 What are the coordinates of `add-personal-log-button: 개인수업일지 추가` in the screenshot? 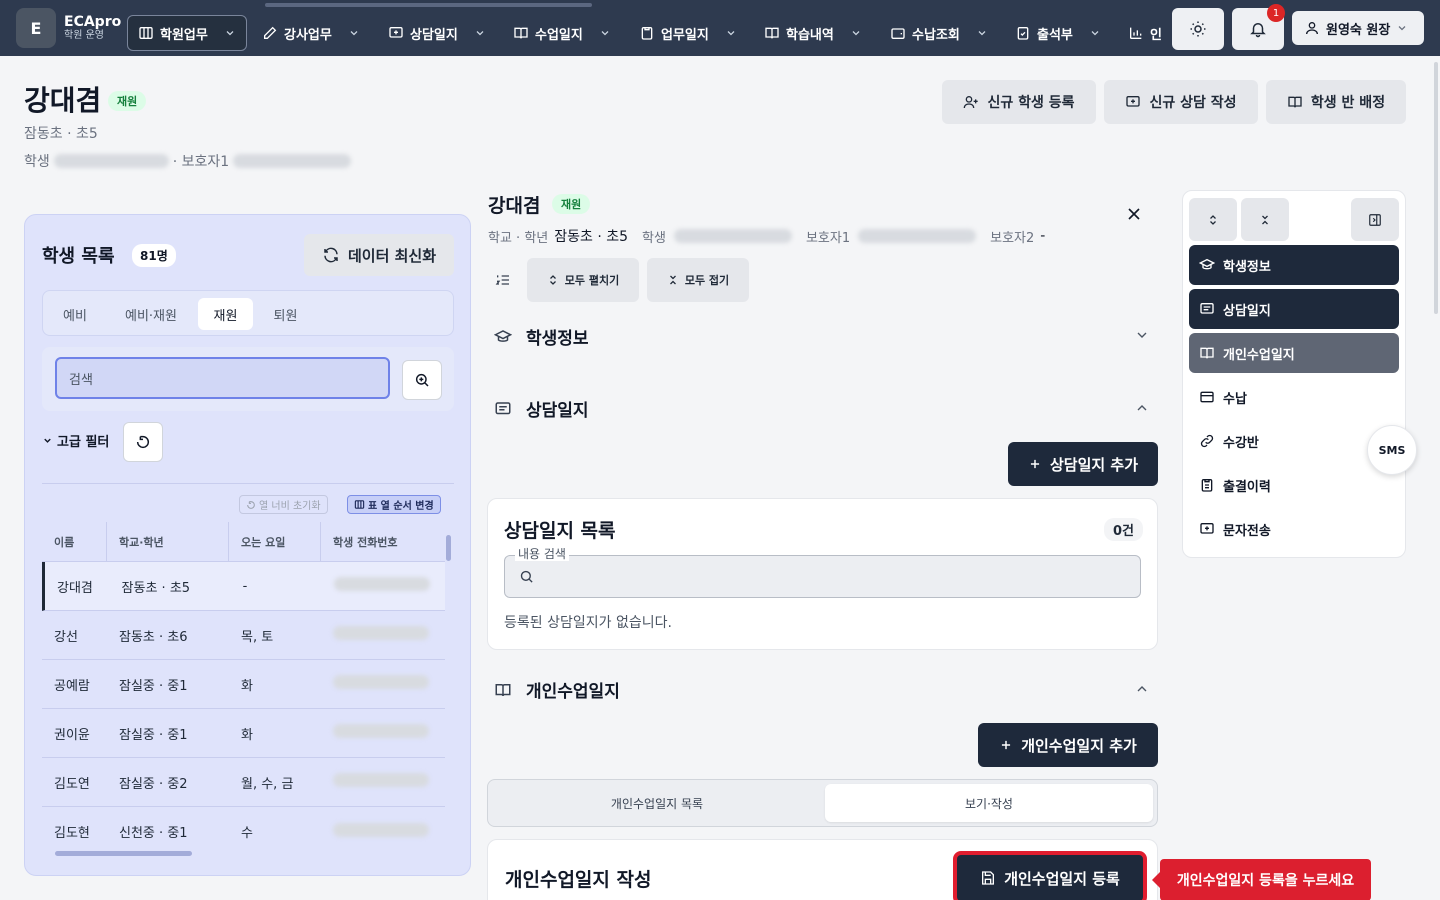 It's located at (1068, 745).